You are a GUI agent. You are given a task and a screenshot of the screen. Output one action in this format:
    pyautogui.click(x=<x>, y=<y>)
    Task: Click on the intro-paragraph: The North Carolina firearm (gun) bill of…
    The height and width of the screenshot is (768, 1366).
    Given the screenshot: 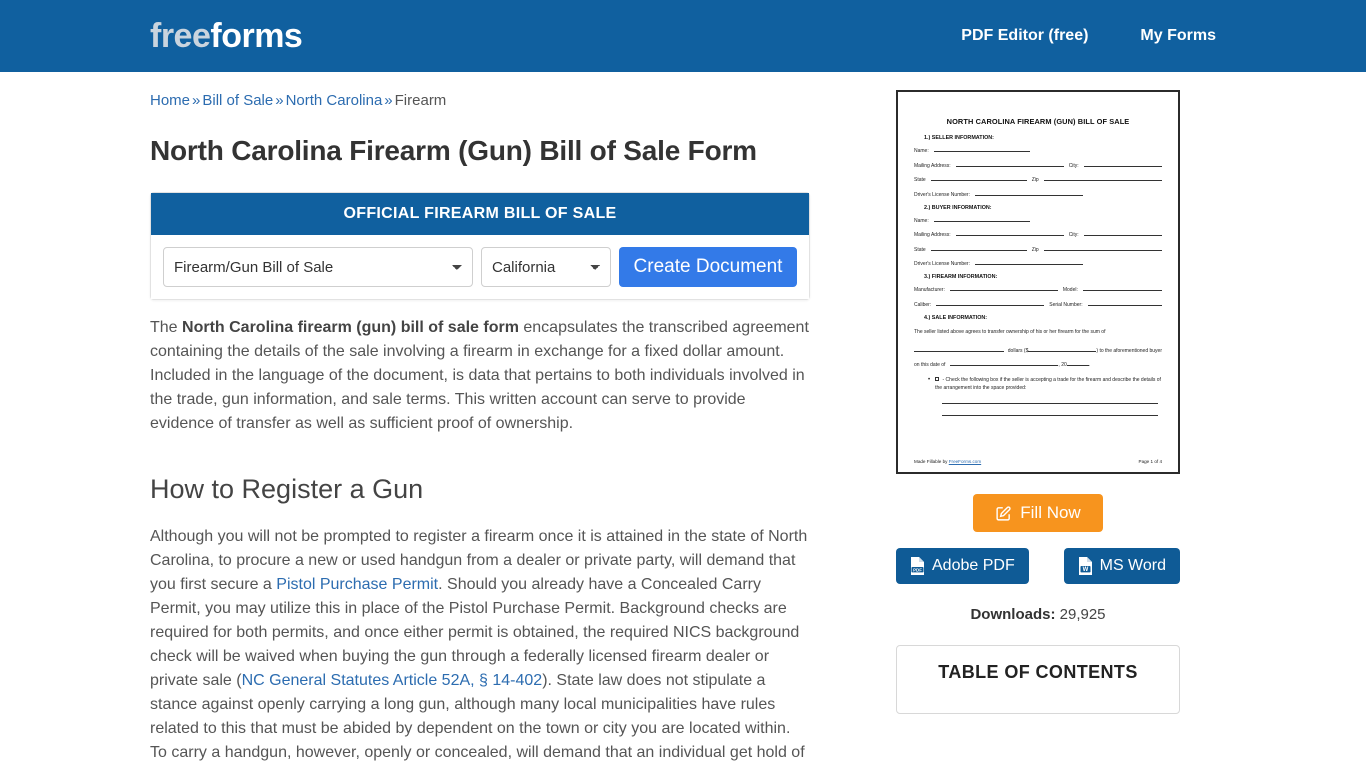 What is the action you would take?
    pyautogui.click(x=480, y=376)
    